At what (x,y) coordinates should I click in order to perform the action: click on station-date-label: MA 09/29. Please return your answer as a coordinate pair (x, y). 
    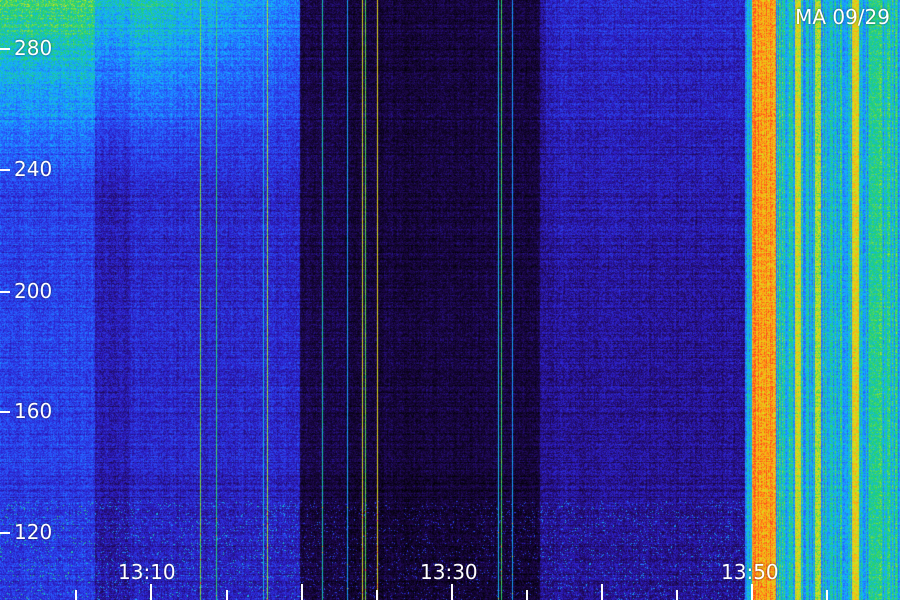
    Looking at the image, I should click on (842, 17).